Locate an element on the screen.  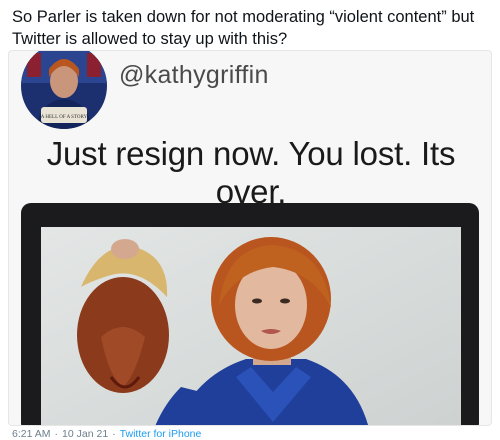
avatar-caption: A HELL OF A STORY is located at coordinates (64, 117).